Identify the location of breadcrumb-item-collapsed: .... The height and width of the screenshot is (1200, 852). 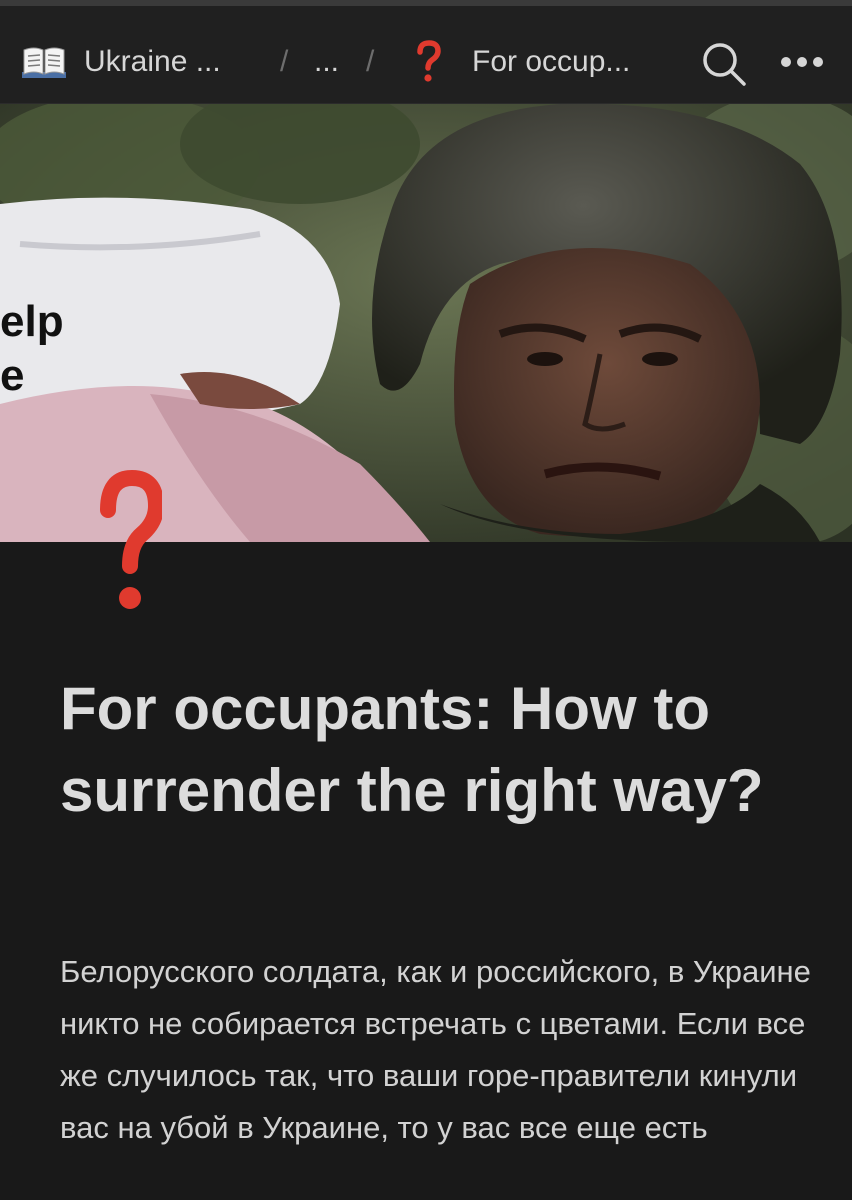
(326, 62).